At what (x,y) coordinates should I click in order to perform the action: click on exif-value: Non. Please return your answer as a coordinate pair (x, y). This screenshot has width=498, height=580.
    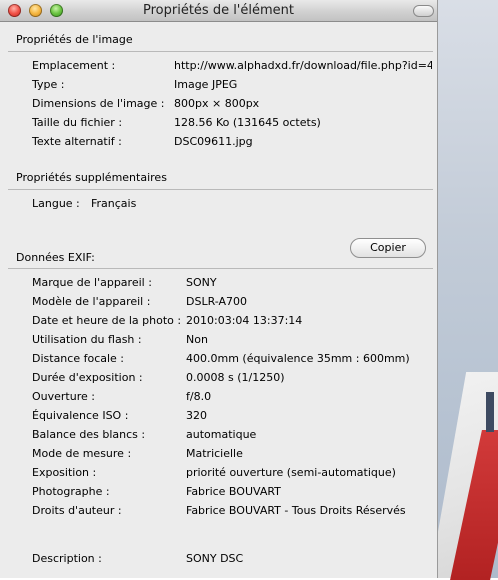
    Looking at the image, I should click on (197, 339).